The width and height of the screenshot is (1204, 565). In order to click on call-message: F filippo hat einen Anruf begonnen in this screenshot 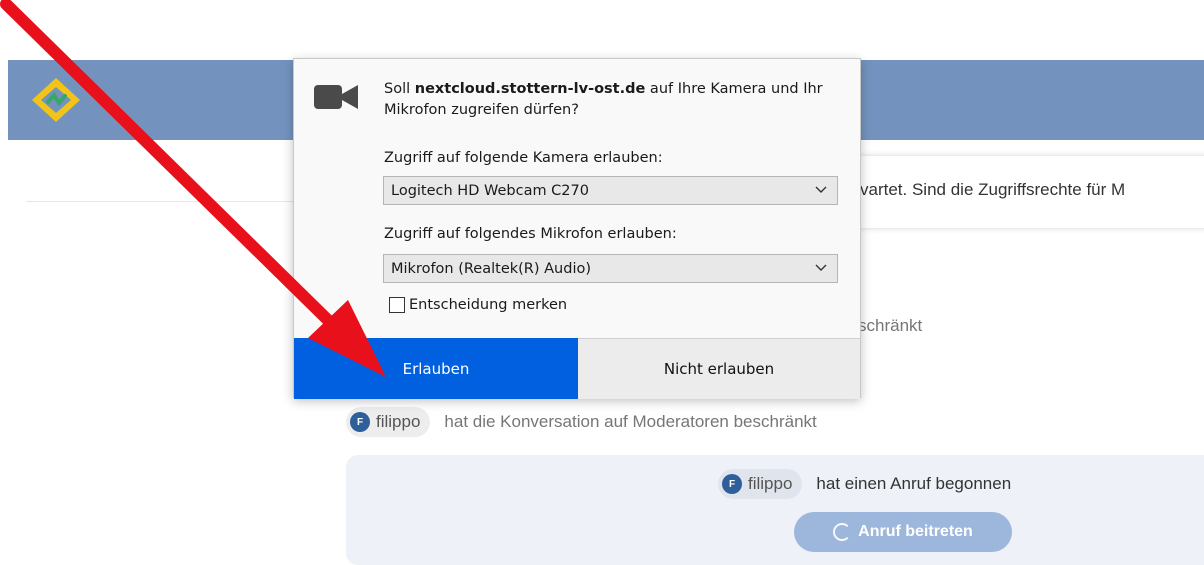, I will do `click(864, 484)`.